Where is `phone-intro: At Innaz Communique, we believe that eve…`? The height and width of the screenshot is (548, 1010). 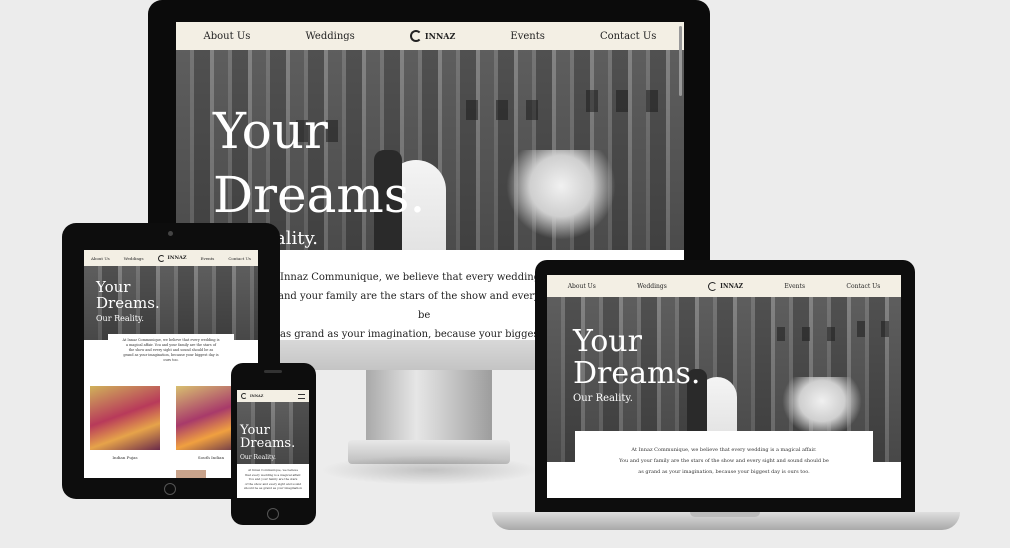
phone-intro: At Innaz Communique, we believe that eve… is located at coordinates (273, 479).